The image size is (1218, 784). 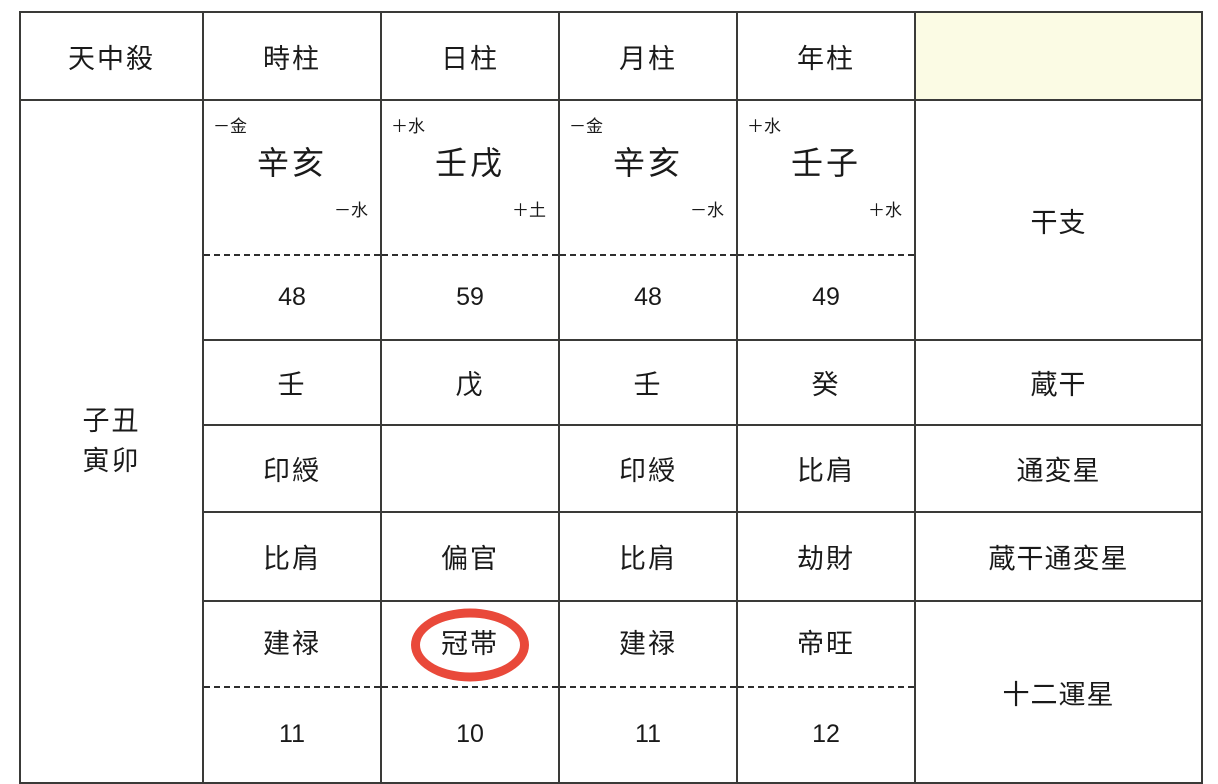 I want to click on ganzhi-branch-element-month: －水, so click(x=707, y=210).